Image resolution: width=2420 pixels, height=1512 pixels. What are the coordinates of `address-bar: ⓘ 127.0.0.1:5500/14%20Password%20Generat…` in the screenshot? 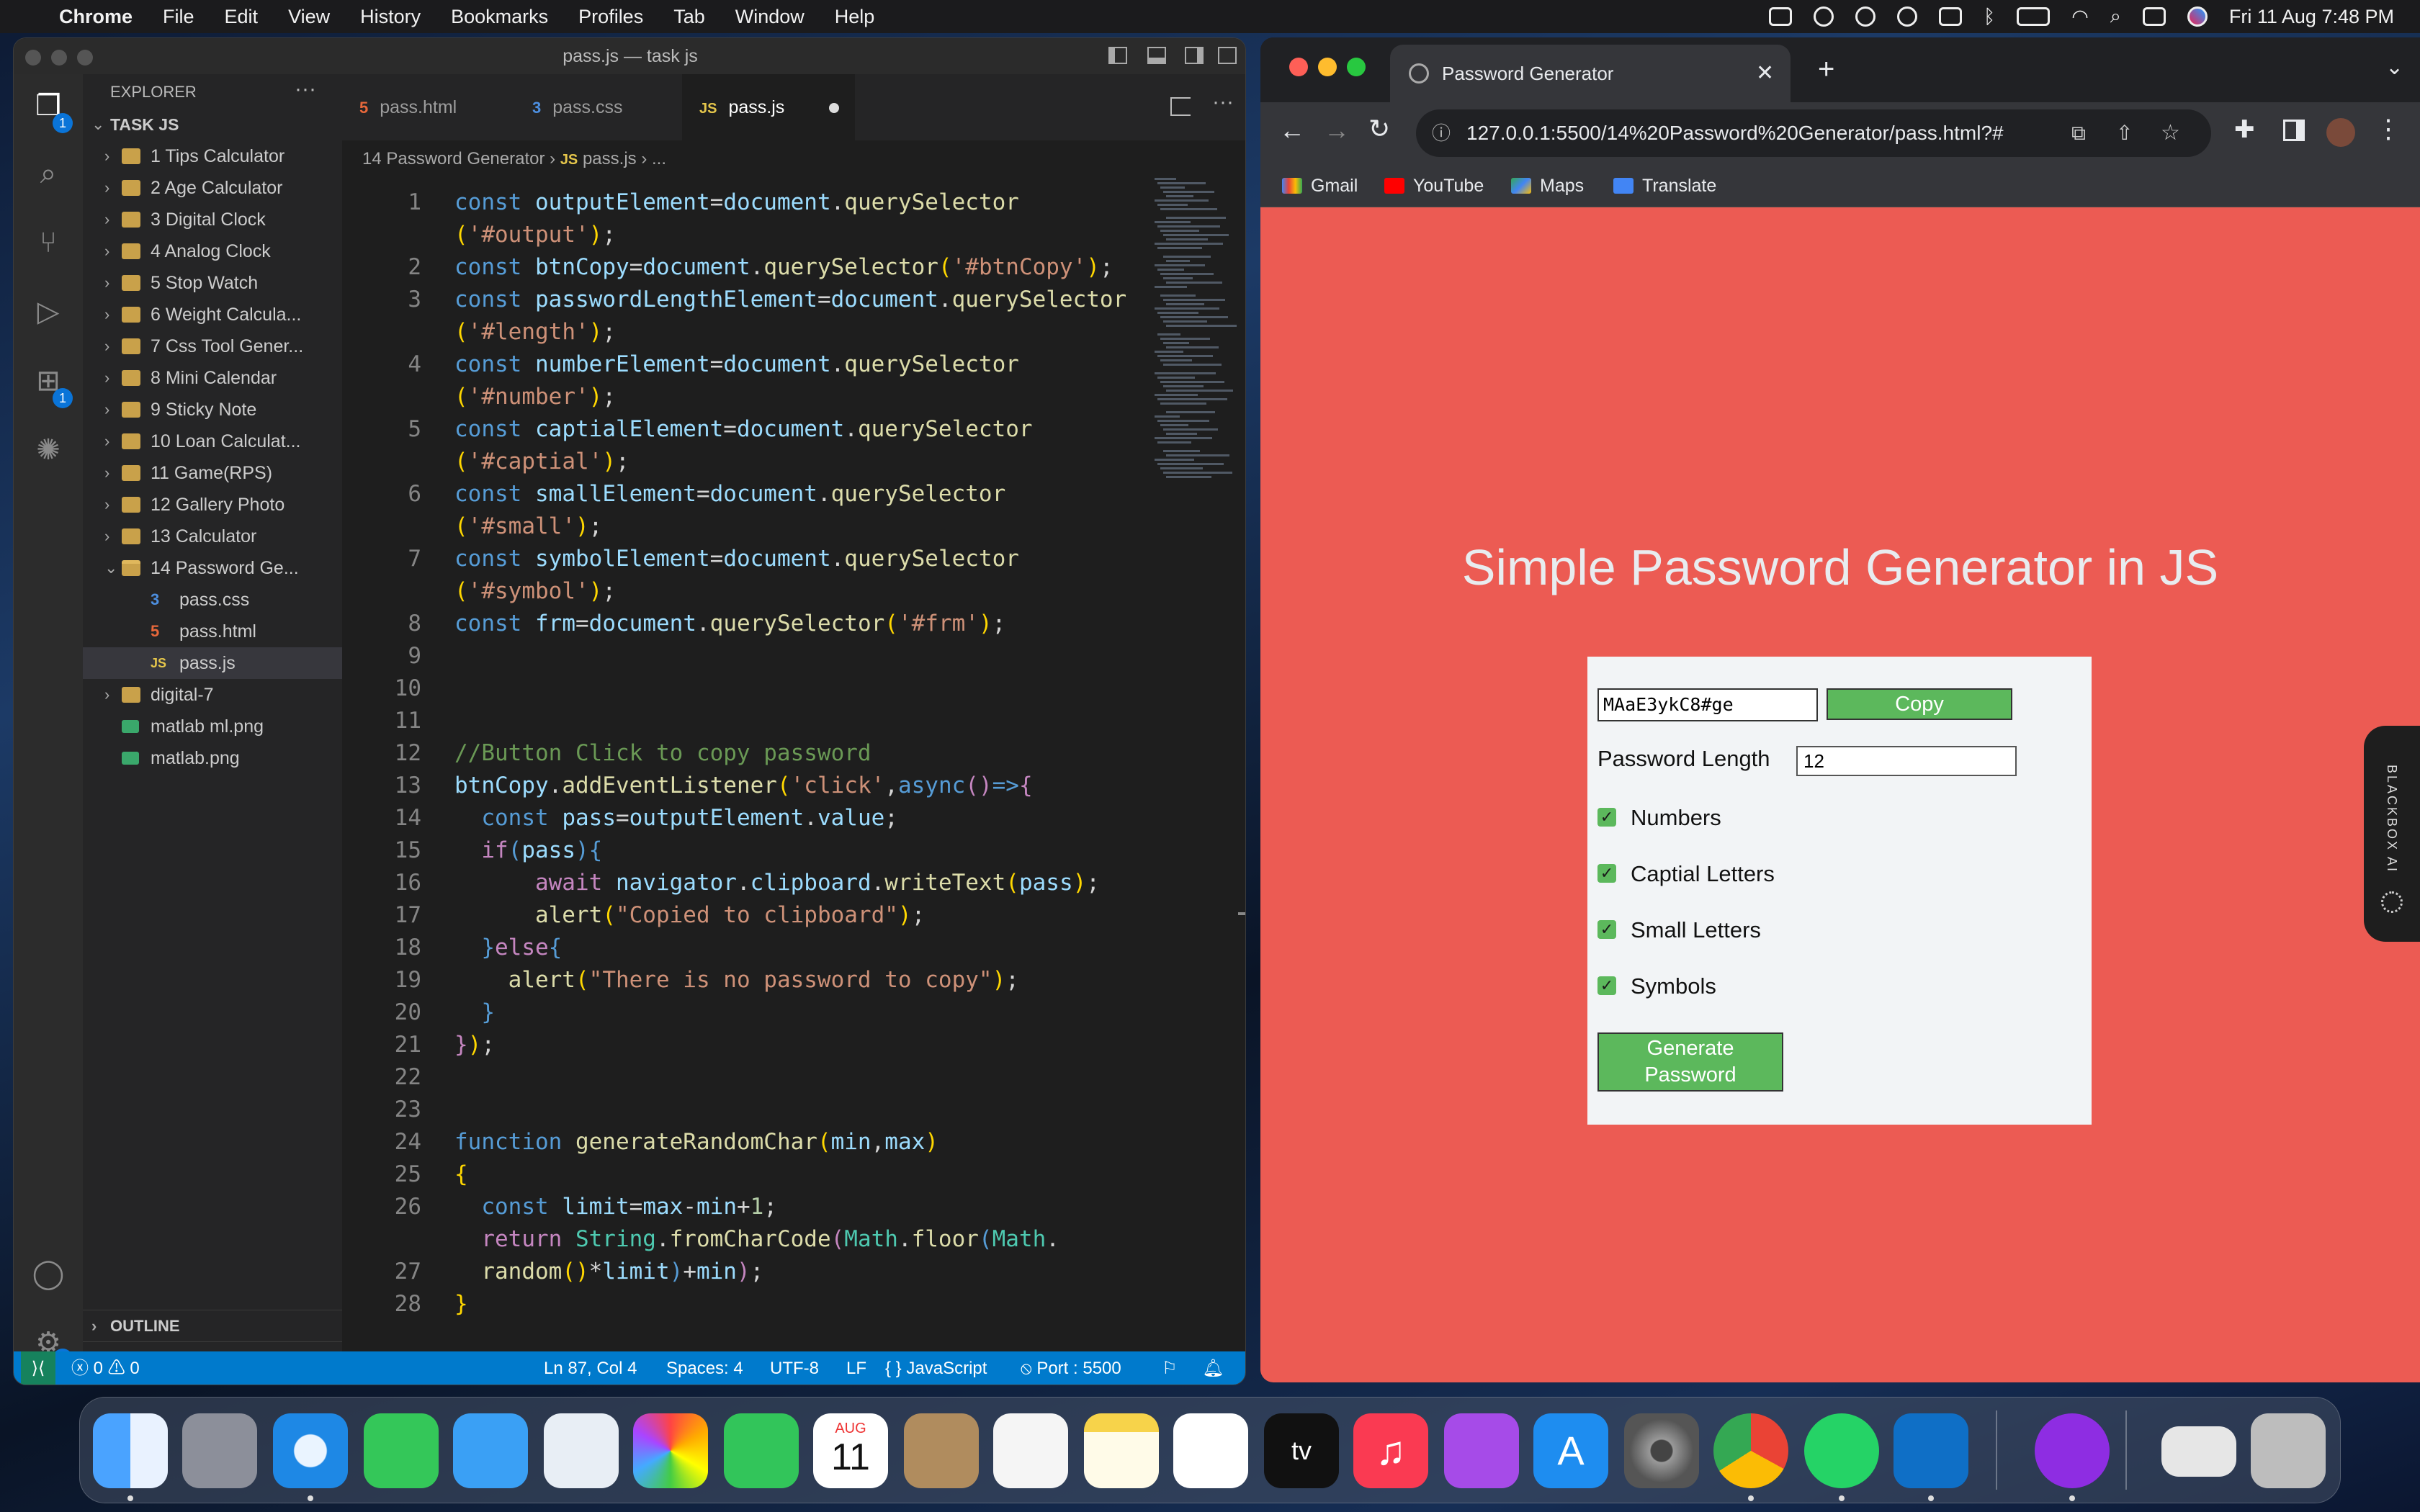 It's located at (1814, 133).